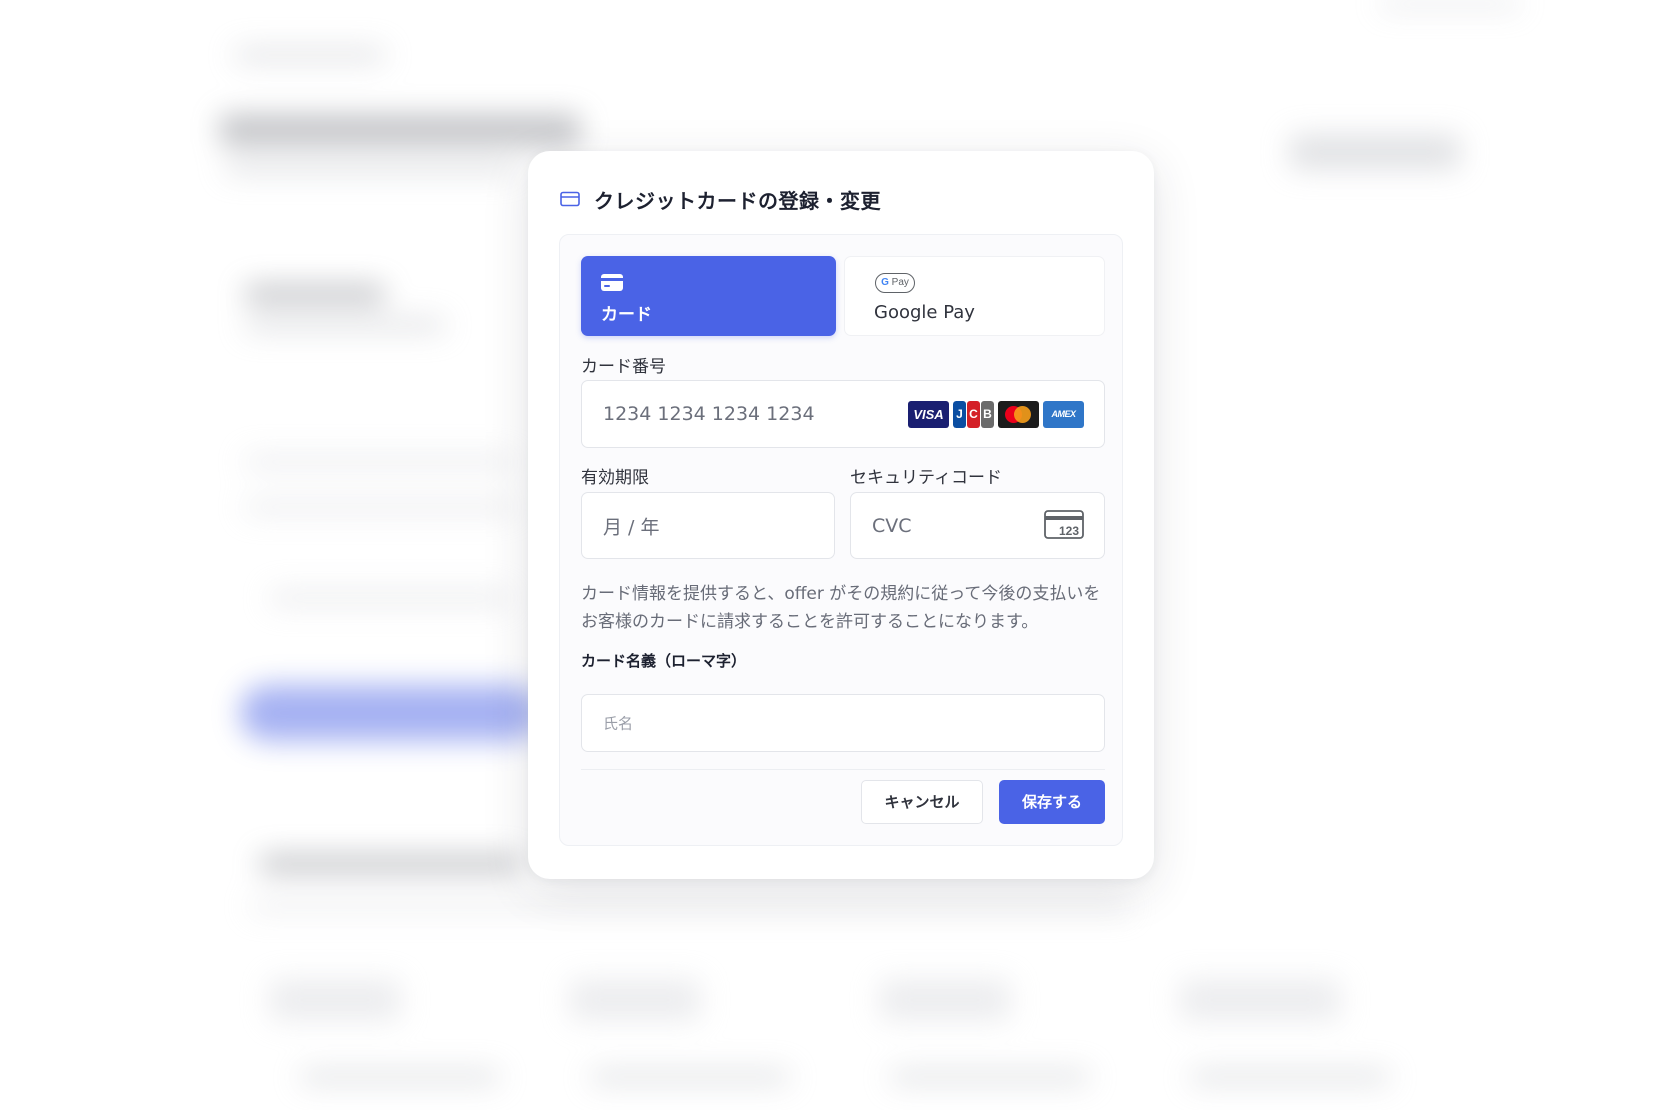  I want to click on bg-breadcrumb, so click(310, 55).